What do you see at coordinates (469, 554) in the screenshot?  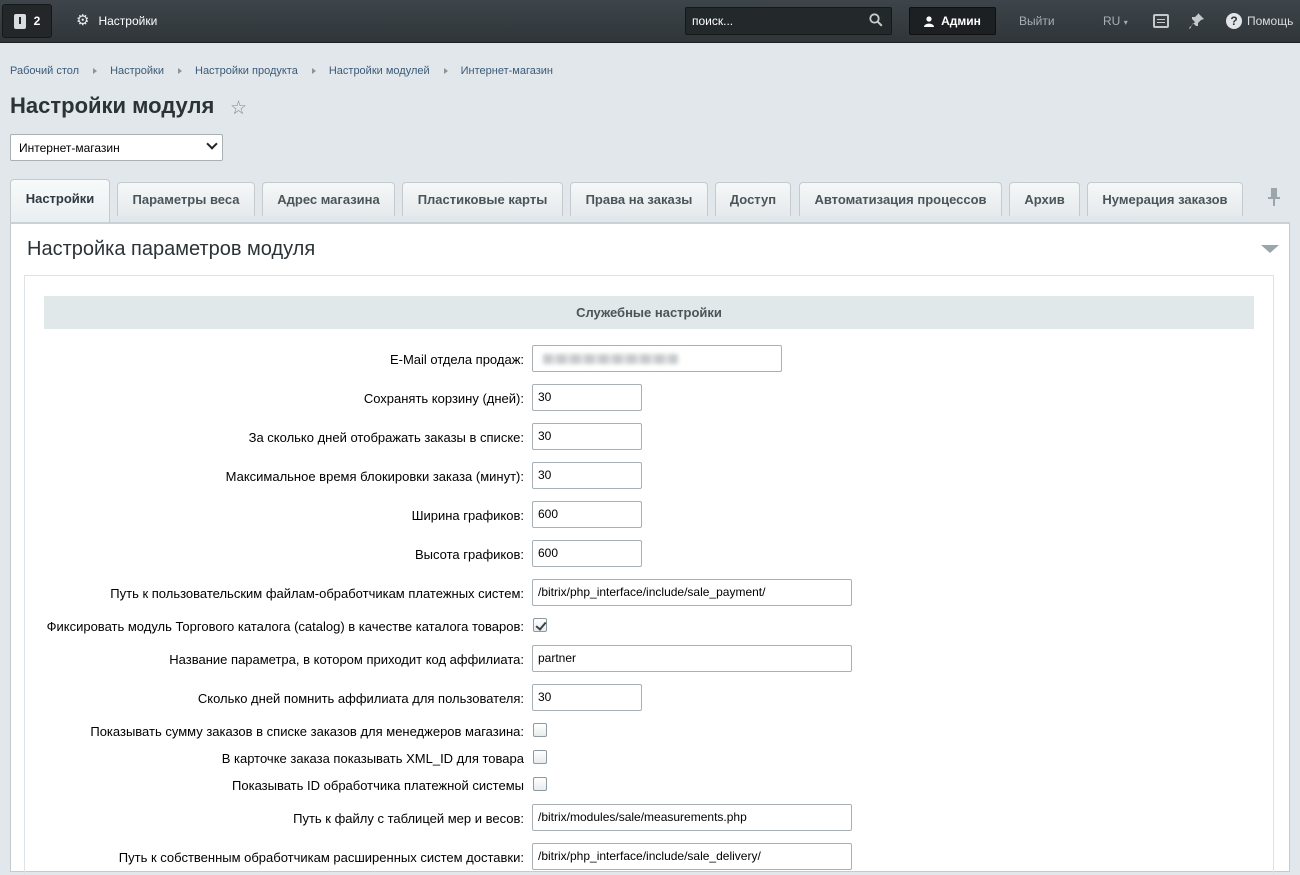 I see `field-label: Высота графиков:` at bounding box center [469, 554].